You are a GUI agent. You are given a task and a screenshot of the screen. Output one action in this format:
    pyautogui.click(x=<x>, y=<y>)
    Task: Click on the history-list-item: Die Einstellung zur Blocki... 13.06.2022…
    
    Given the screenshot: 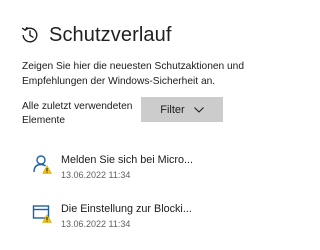 What is the action you would take?
    pyautogui.click(x=139, y=220)
    